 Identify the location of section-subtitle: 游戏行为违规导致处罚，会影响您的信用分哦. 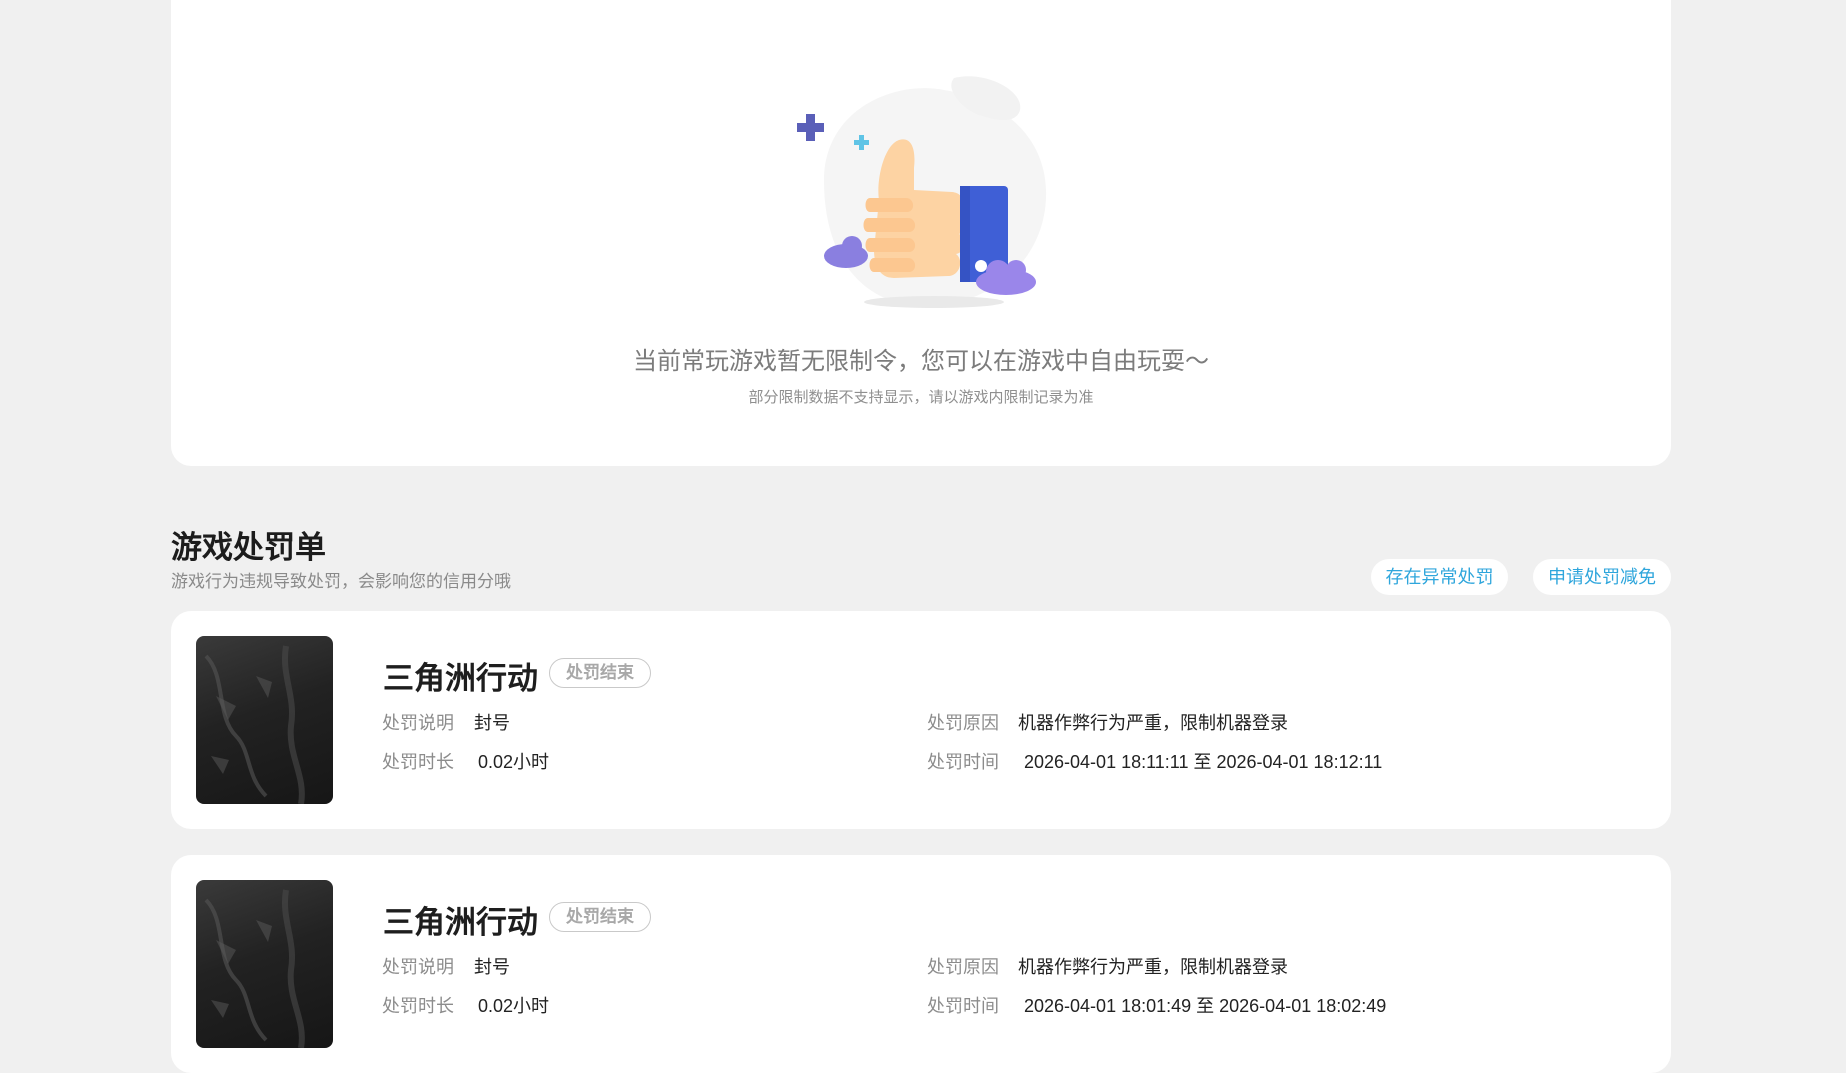
(341, 581).